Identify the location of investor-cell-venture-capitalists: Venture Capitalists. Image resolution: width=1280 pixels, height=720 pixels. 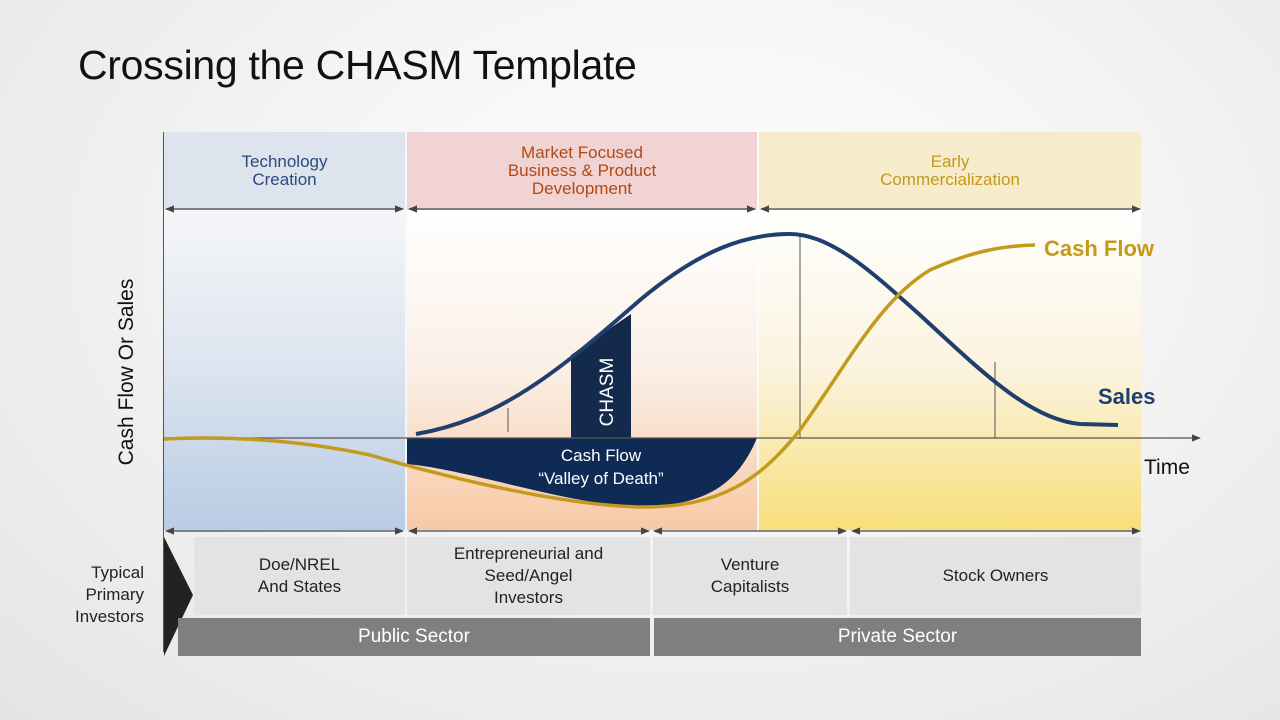
(750, 576).